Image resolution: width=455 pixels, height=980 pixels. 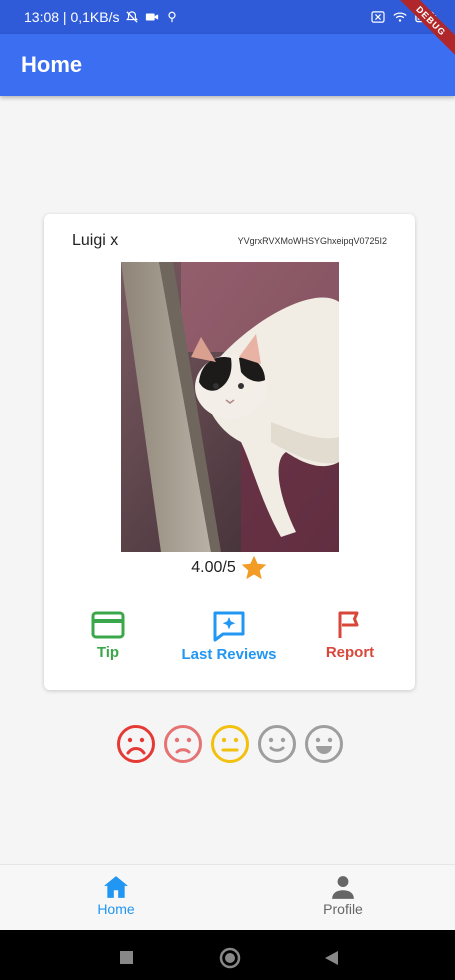 What do you see at coordinates (183, 744) in the screenshot?
I see `dissatisfied-face-icon` at bounding box center [183, 744].